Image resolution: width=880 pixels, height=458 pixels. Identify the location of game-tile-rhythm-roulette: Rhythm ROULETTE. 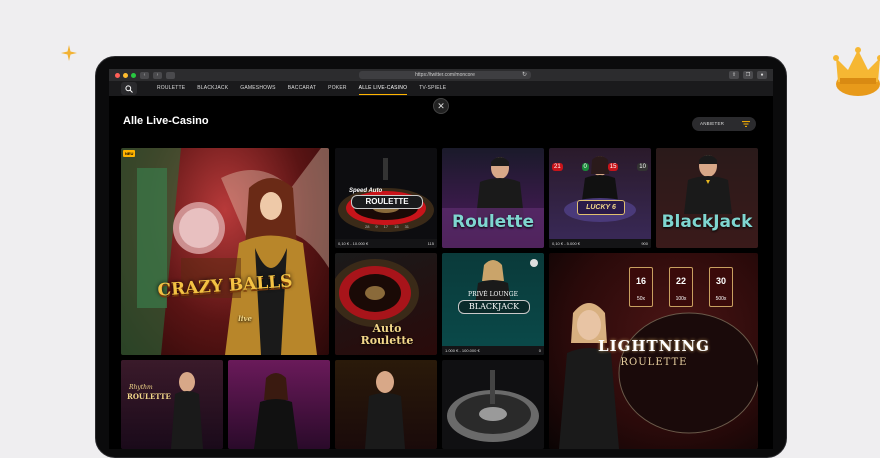
(172, 404).